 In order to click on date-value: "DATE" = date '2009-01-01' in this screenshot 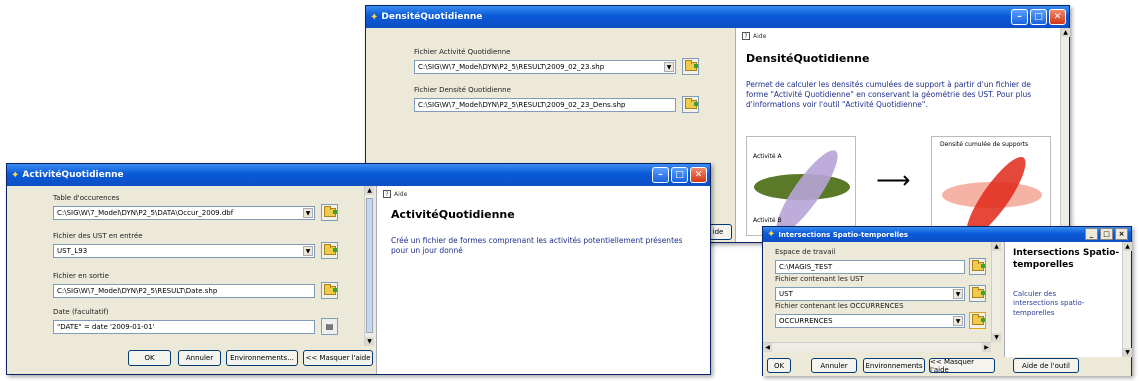, I will do `click(106, 327)`.